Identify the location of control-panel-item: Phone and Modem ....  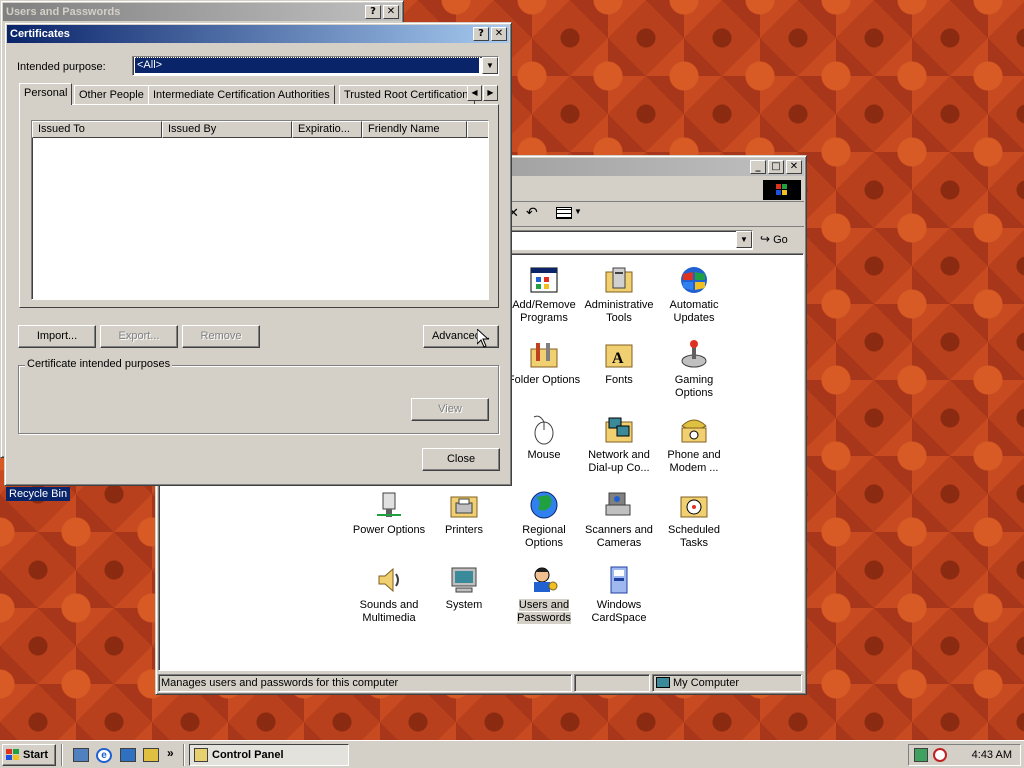
(694, 444).